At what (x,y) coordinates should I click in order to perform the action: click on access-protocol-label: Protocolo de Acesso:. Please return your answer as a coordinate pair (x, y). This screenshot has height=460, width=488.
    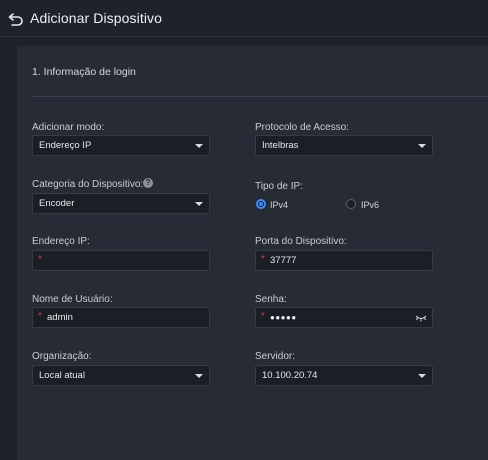
    Looking at the image, I should click on (302, 127).